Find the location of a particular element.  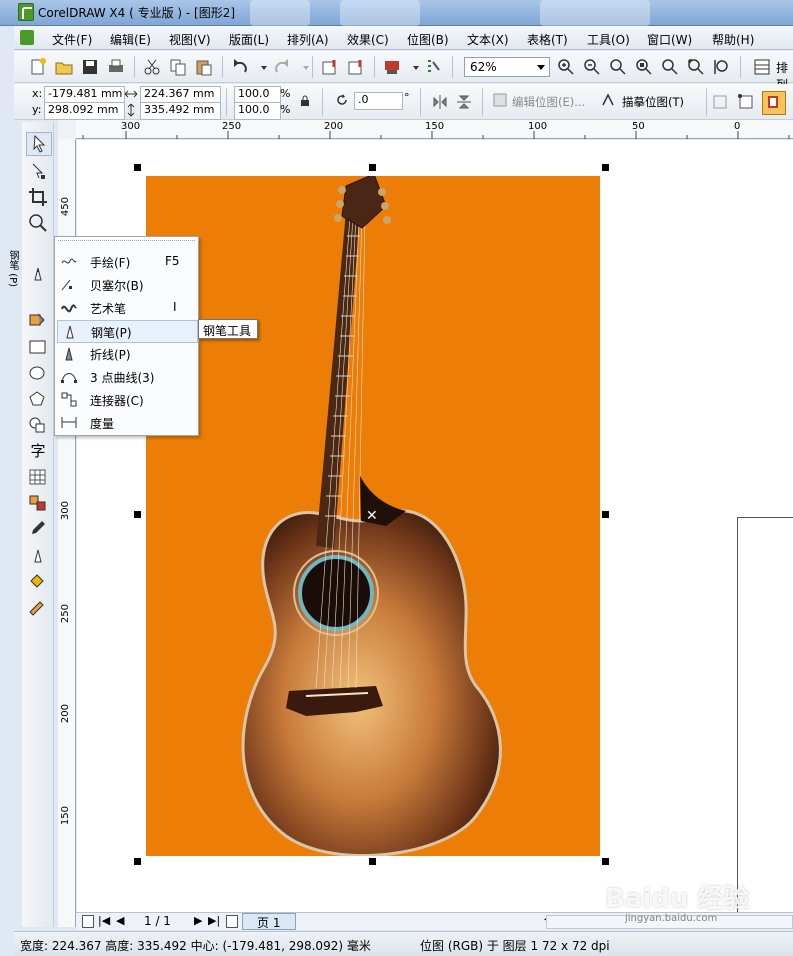

menu-text: 文本(X) is located at coordinates (488, 39).